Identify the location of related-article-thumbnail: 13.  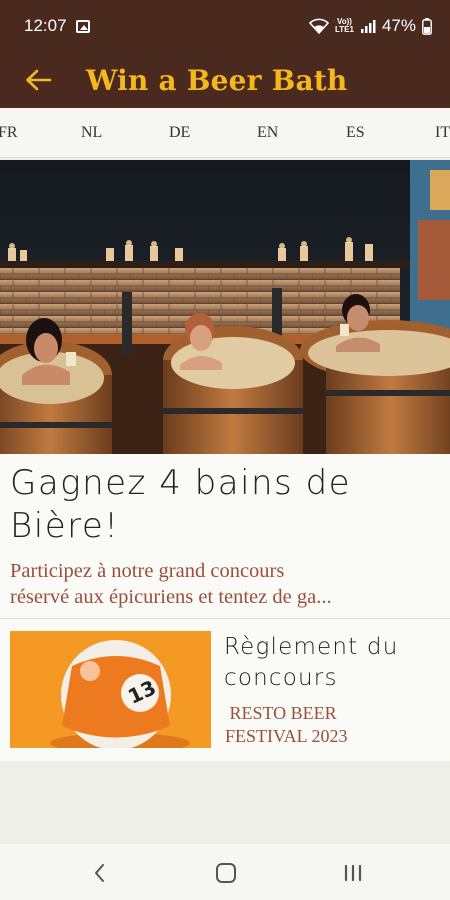
(110, 689).